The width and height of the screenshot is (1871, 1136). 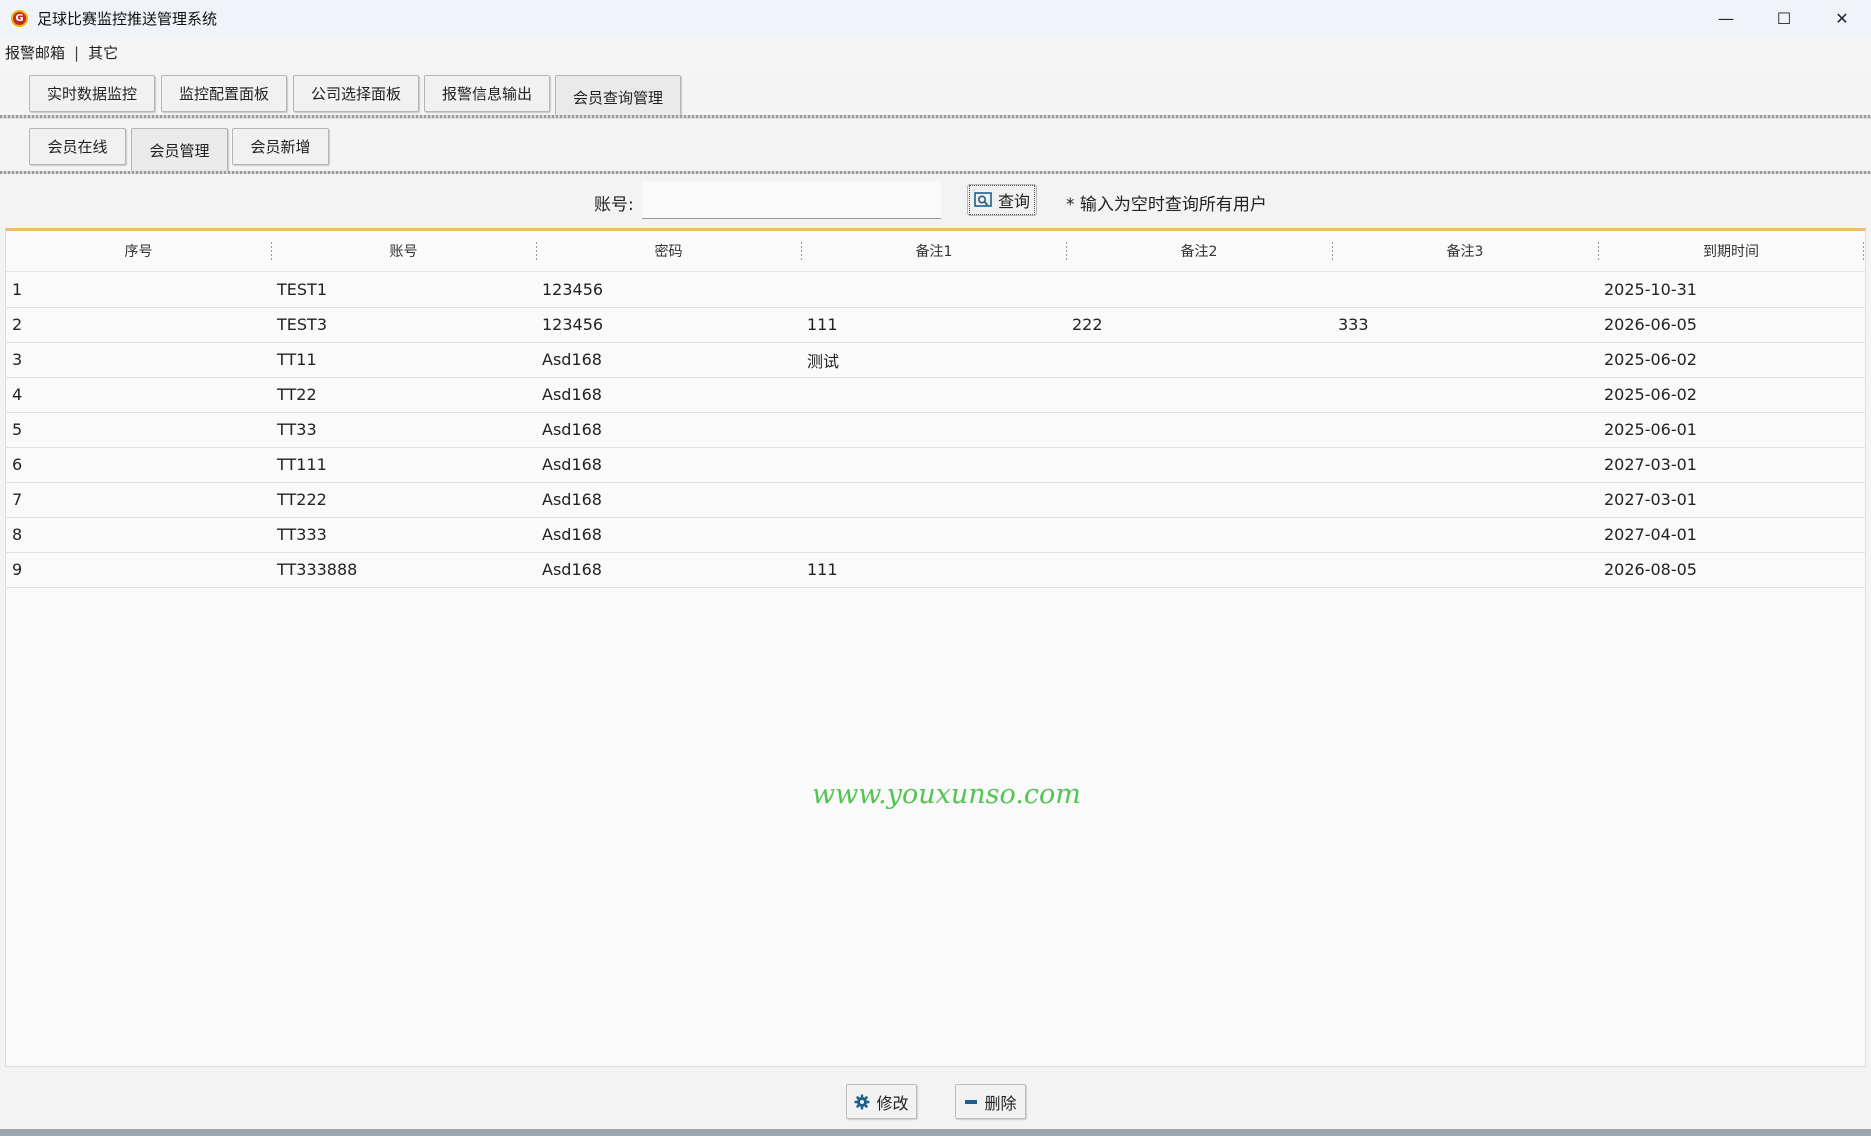 I want to click on col-header-remark1: 备注1, so click(x=934, y=251).